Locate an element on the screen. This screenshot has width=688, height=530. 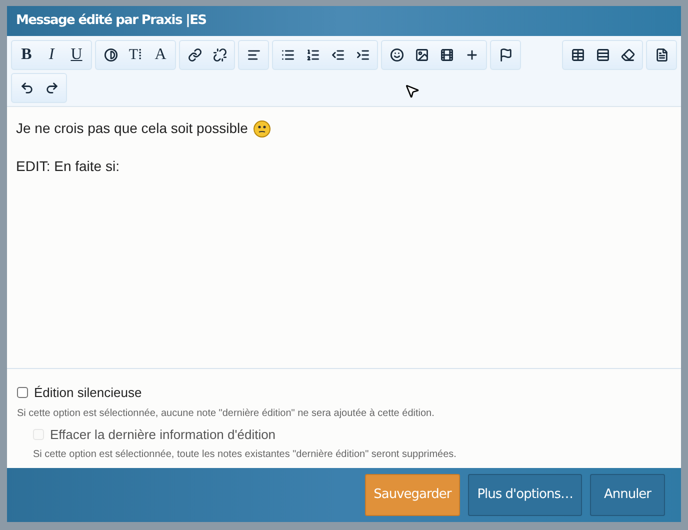
option-hint: Si cette option est sélectionnée, aucune note "dernière édition" ne sera ajoutée à cette édition. is located at coordinates (226, 413).